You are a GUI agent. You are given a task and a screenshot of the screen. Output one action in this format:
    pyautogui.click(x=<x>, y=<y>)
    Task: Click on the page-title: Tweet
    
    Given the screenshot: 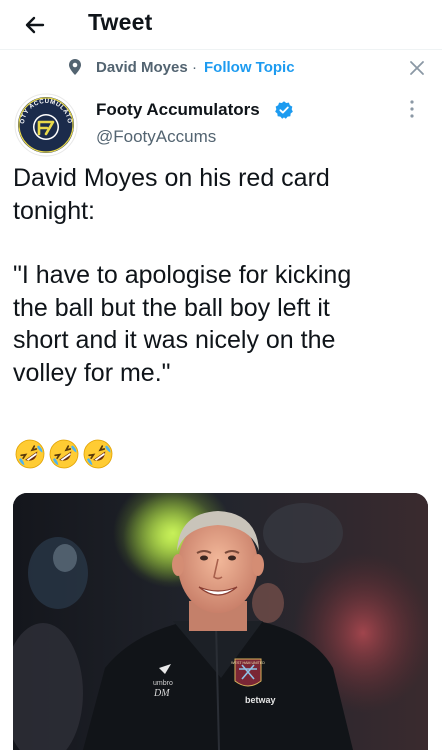 What is the action you would take?
    pyautogui.click(x=120, y=22)
    